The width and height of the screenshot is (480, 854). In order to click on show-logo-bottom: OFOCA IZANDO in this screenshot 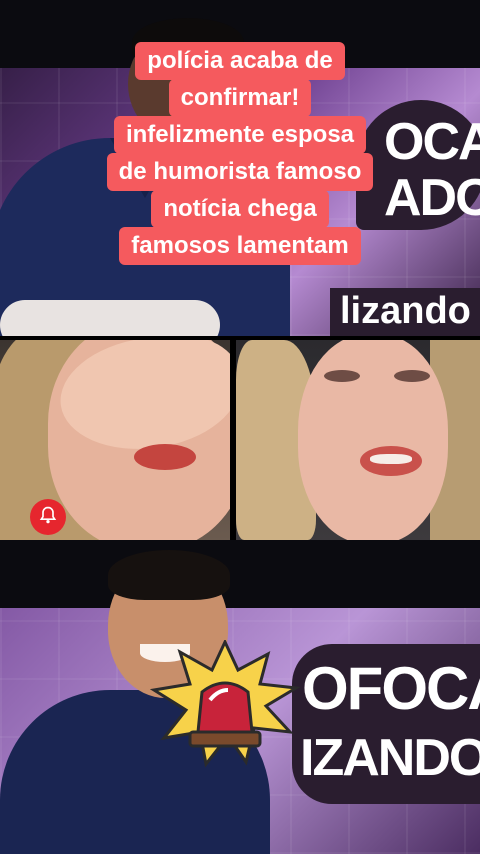, I will do `click(386, 724)`.